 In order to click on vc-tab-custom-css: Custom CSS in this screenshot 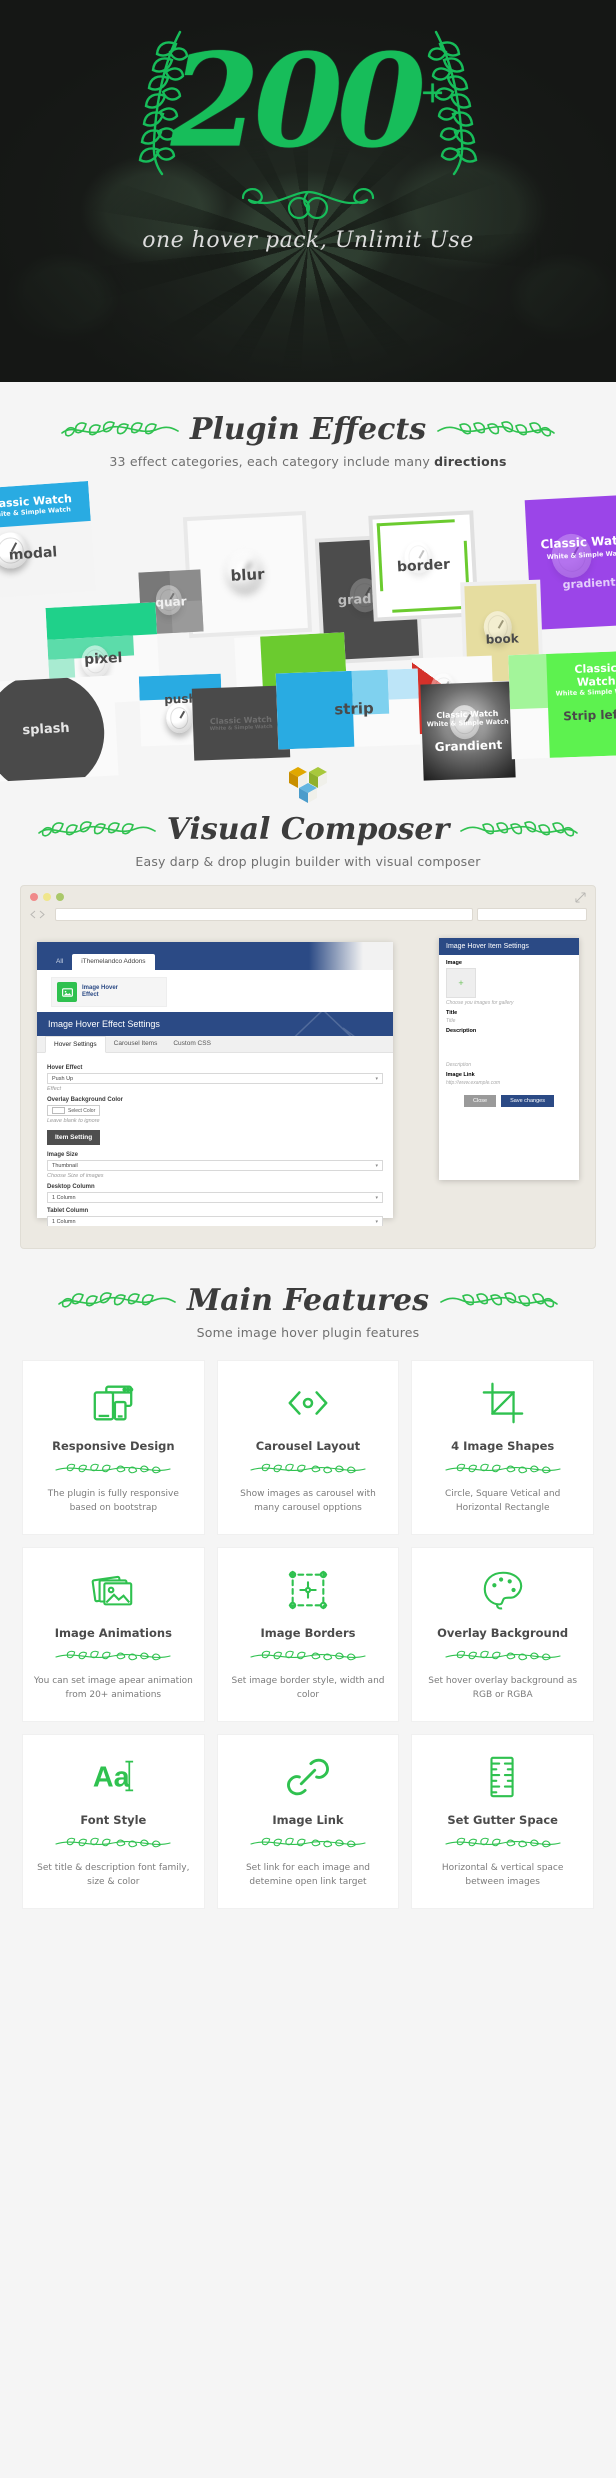, I will do `click(192, 1044)`.